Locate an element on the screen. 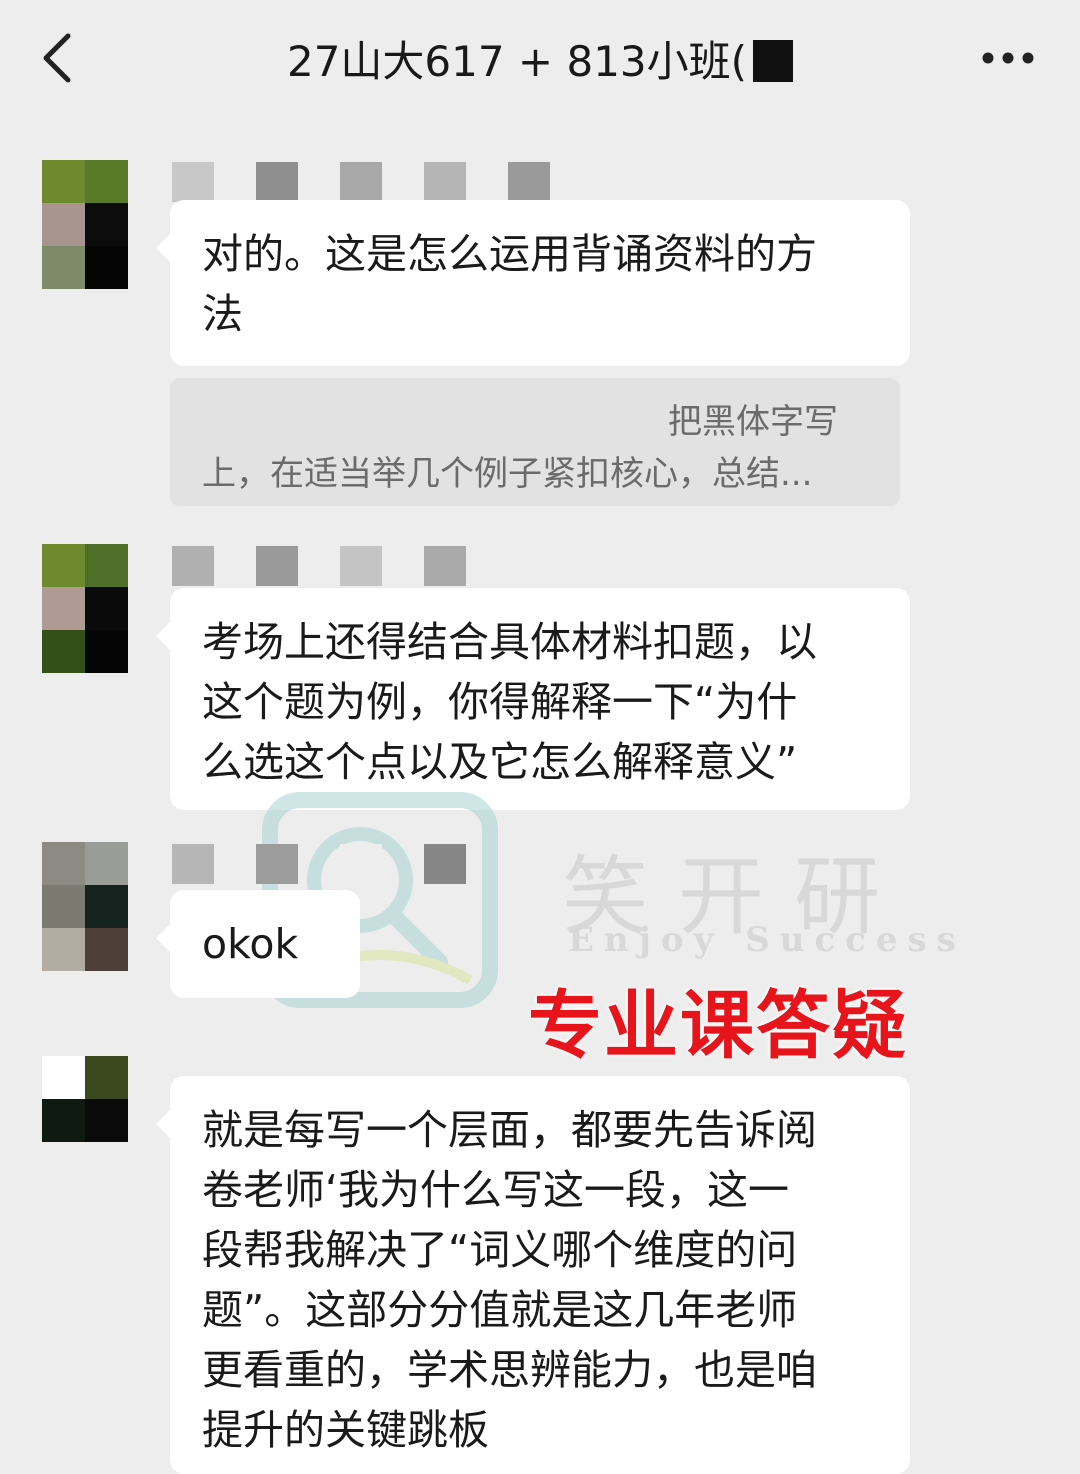  message-line: 提升的关键跳板 is located at coordinates (345, 1430).